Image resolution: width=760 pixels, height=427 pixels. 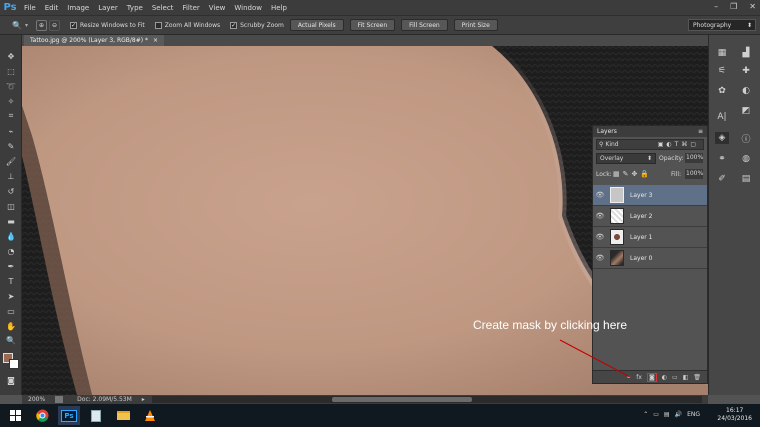 I want to click on styles-icon: ◩, so click(x=746, y=111).